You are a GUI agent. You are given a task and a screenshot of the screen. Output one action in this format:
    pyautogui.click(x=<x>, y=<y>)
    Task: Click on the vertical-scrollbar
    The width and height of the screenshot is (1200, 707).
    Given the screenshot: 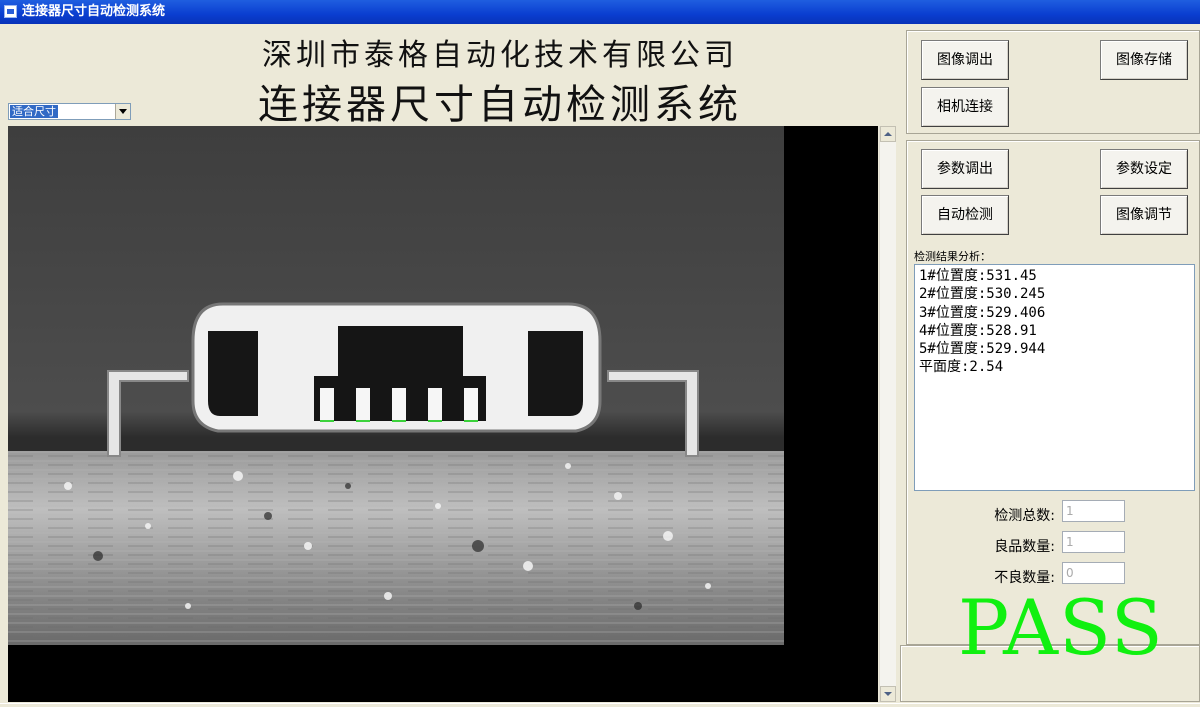 What is the action you would take?
    pyautogui.click(x=887, y=414)
    